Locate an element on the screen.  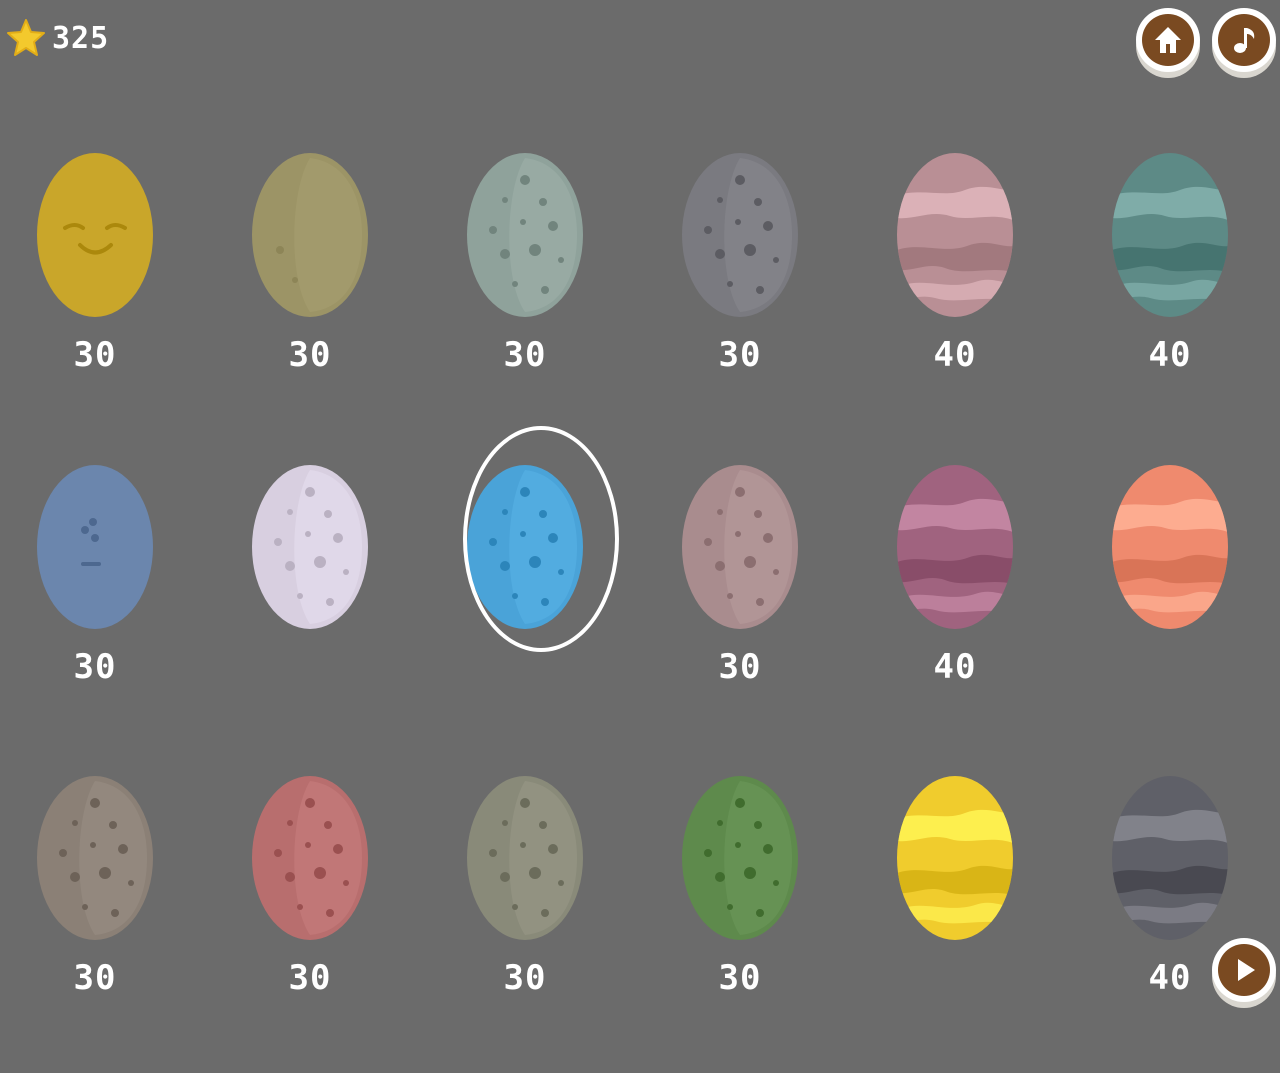
egg-option-r2c3 is located at coordinates (541, 539).